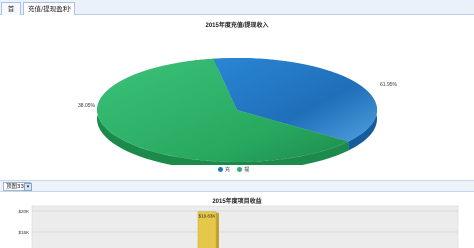 The height and width of the screenshot is (248, 474). Describe the element at coordinates (228, 170) in the screenshot. I see `legend-label-recharge: 充` at that location.